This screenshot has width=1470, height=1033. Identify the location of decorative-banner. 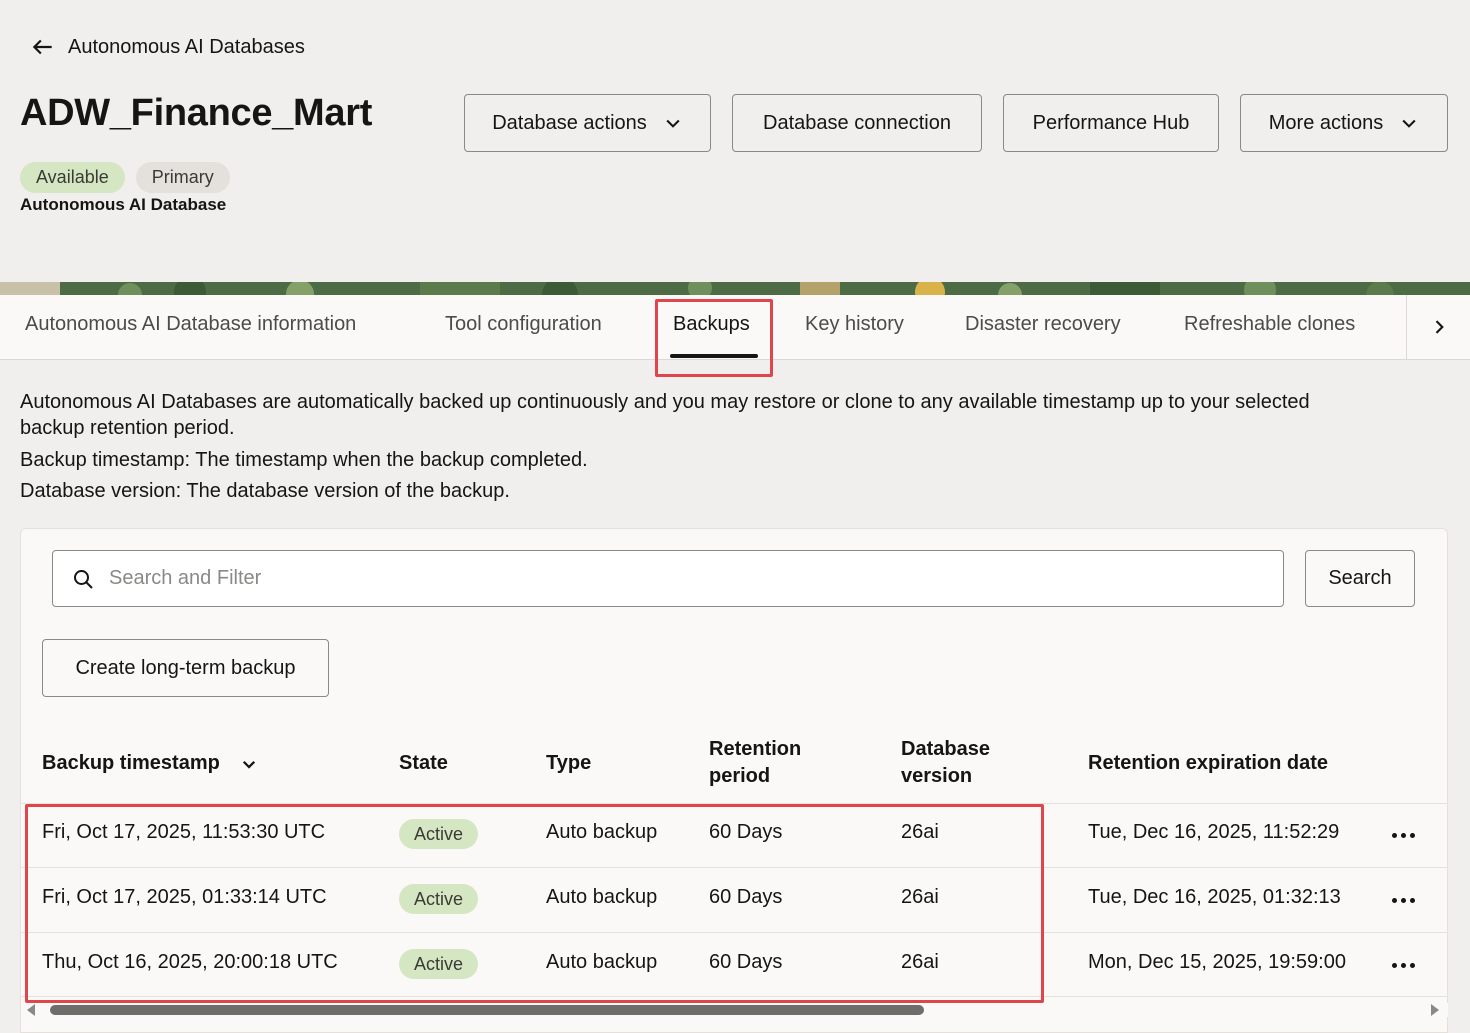
(735, 288).